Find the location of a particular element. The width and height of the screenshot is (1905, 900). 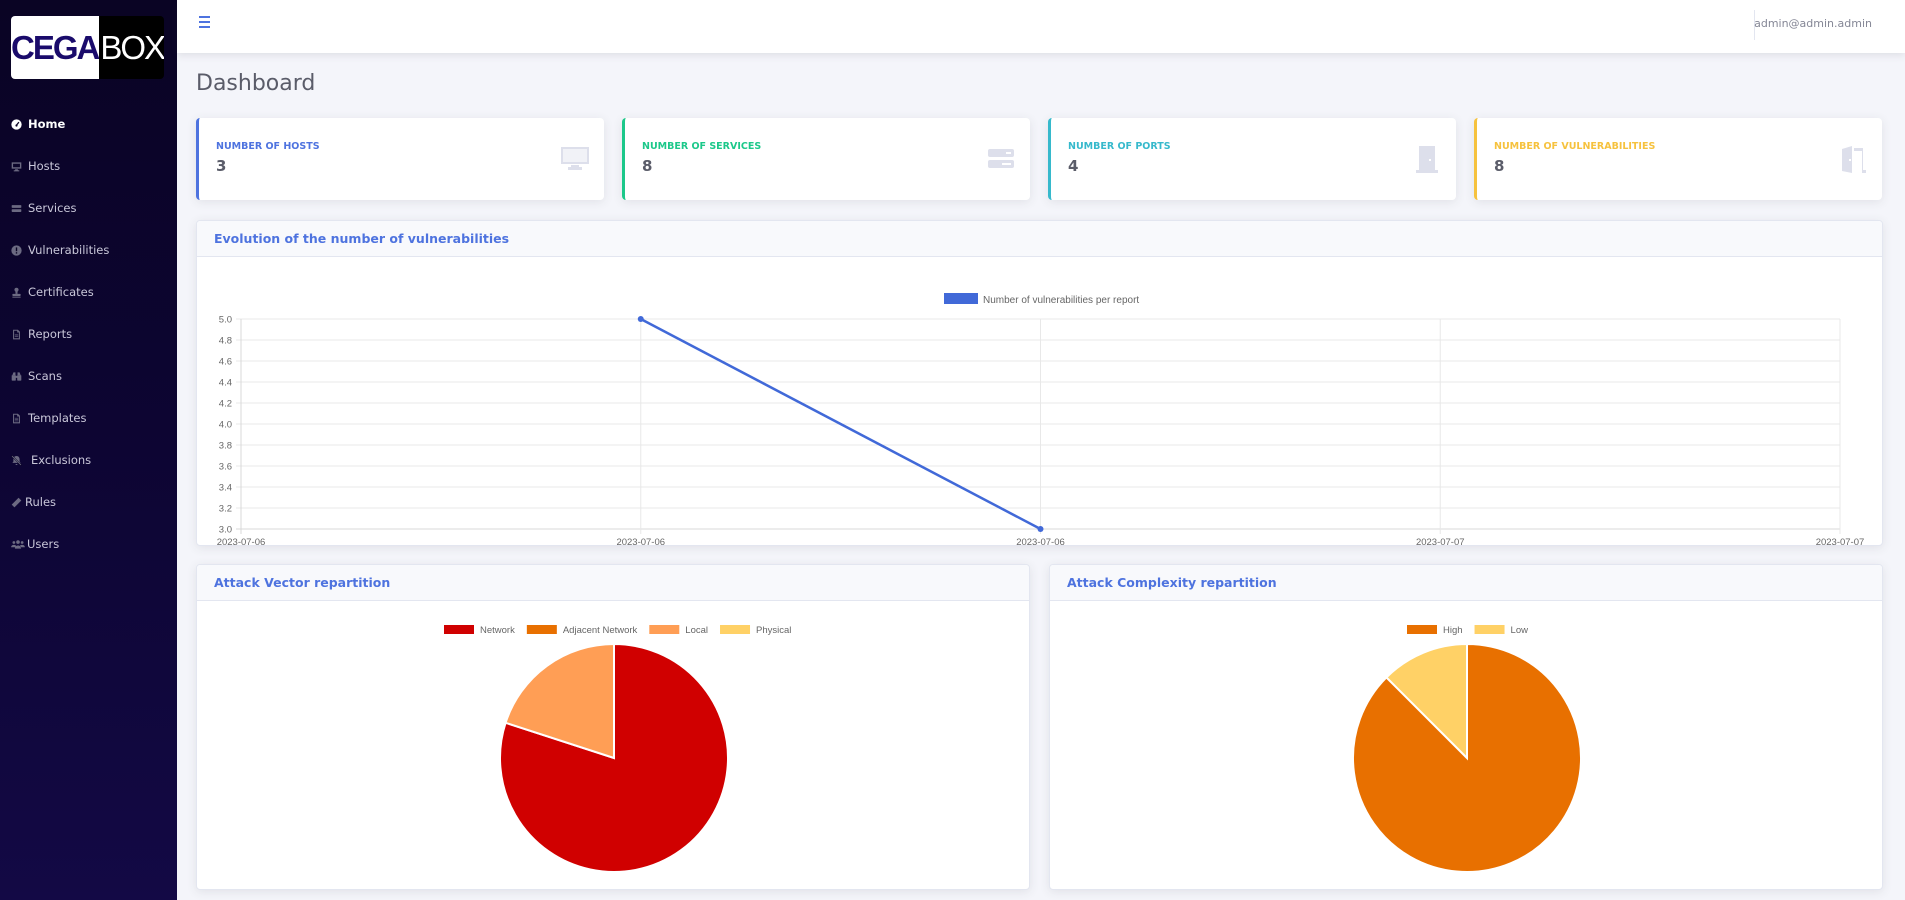

y-axis-ticks: 3.0 3.2 3.4 3.6 3.8 4.0 4.2 4.4 4.6 4.8 5.0 is located at coordinates (225, 425).